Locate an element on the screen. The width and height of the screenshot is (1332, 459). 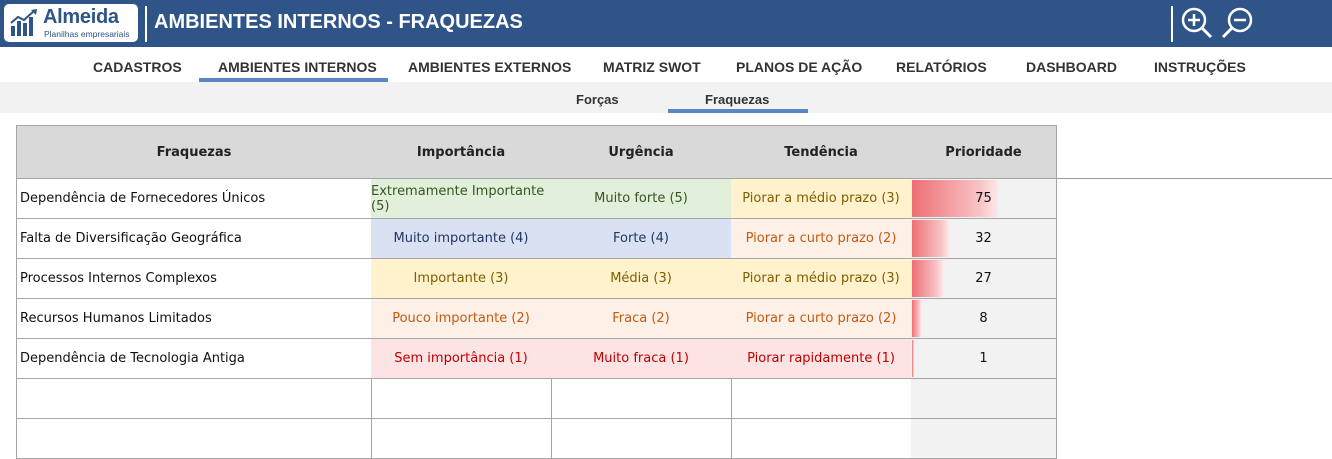
priority-value: 32 is located at coordinates (983, 238).